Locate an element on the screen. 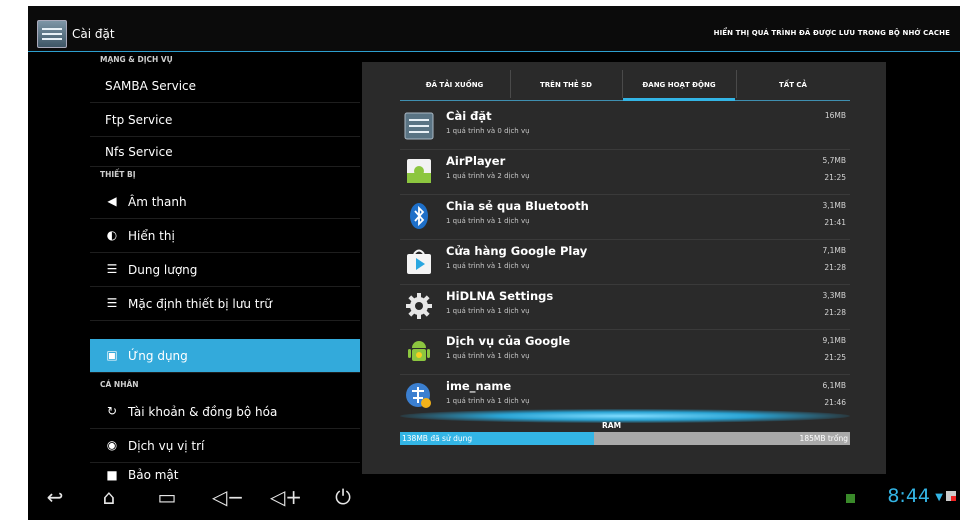  home-icon: ⌂ is located at coordinates (109, 497).